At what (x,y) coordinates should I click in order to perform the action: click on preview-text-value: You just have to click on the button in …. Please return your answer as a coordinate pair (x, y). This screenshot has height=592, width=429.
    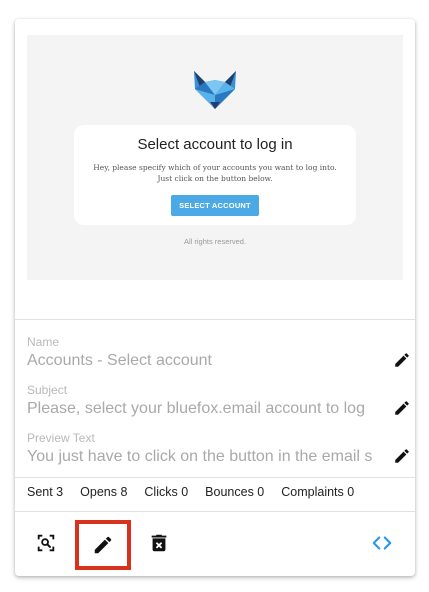
    Looking at the image, I should click on (200, 456).